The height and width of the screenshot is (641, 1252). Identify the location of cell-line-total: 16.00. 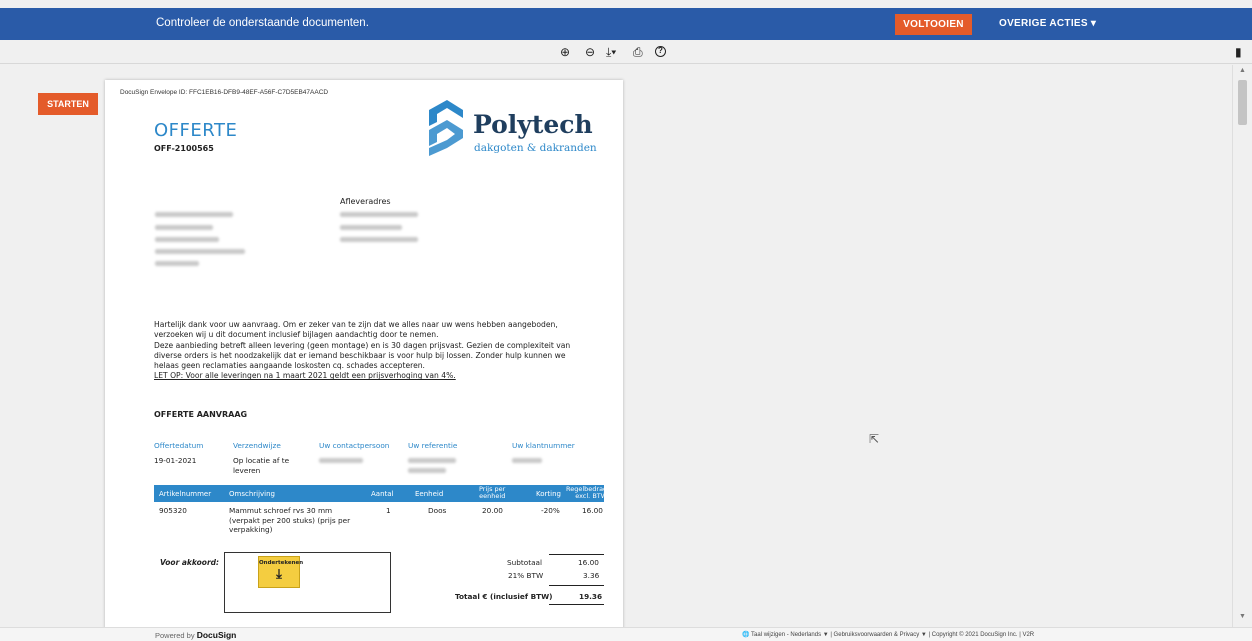
(592, 510).